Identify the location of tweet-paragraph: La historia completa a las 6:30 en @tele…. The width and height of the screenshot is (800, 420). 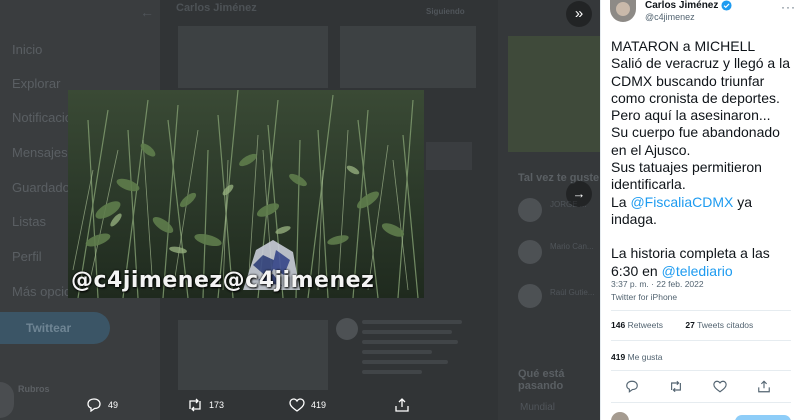
(704, 262).